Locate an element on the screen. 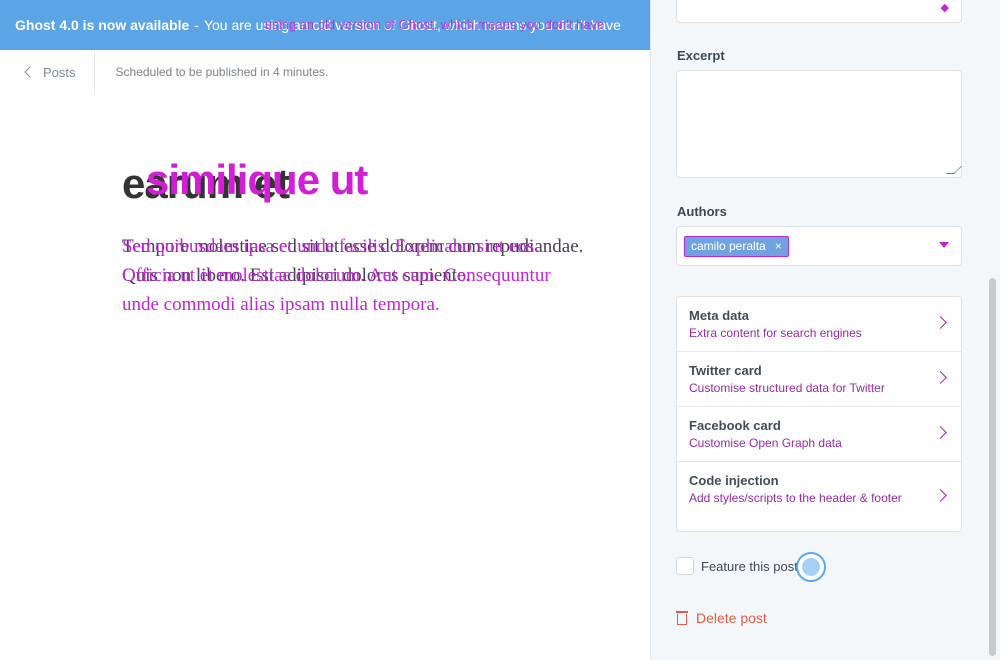 This screenshot has height=660, width=1000. focus-ring-indicator is located at coordinates (811, 567).